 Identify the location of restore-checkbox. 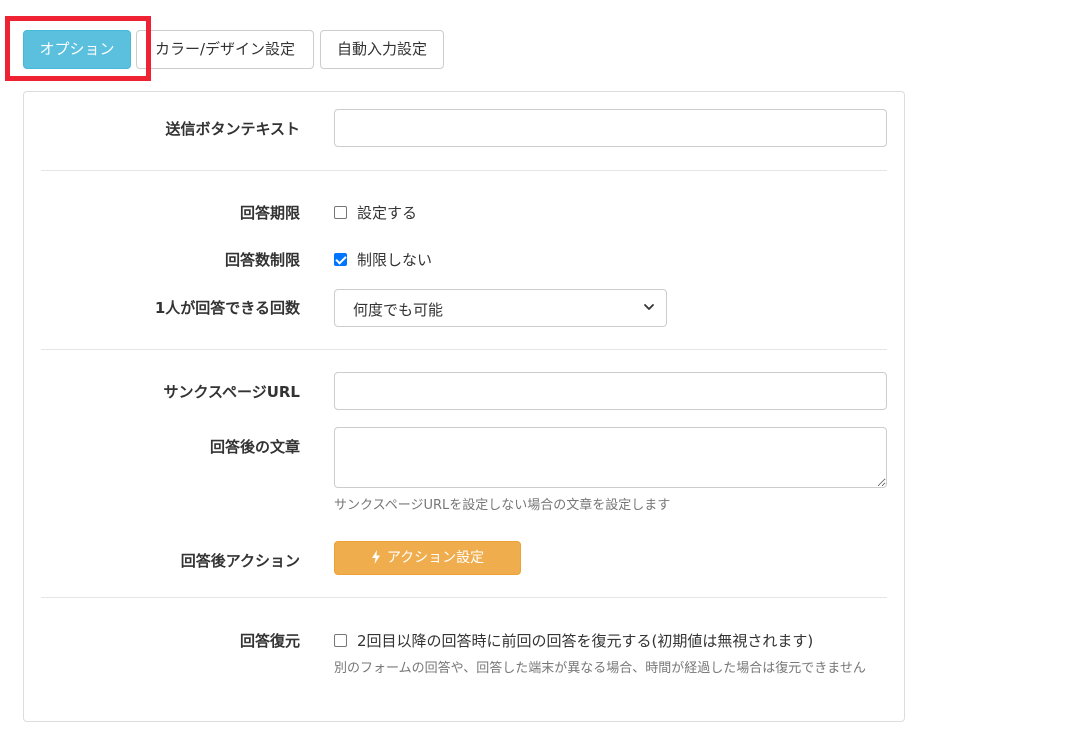
(340, 640).